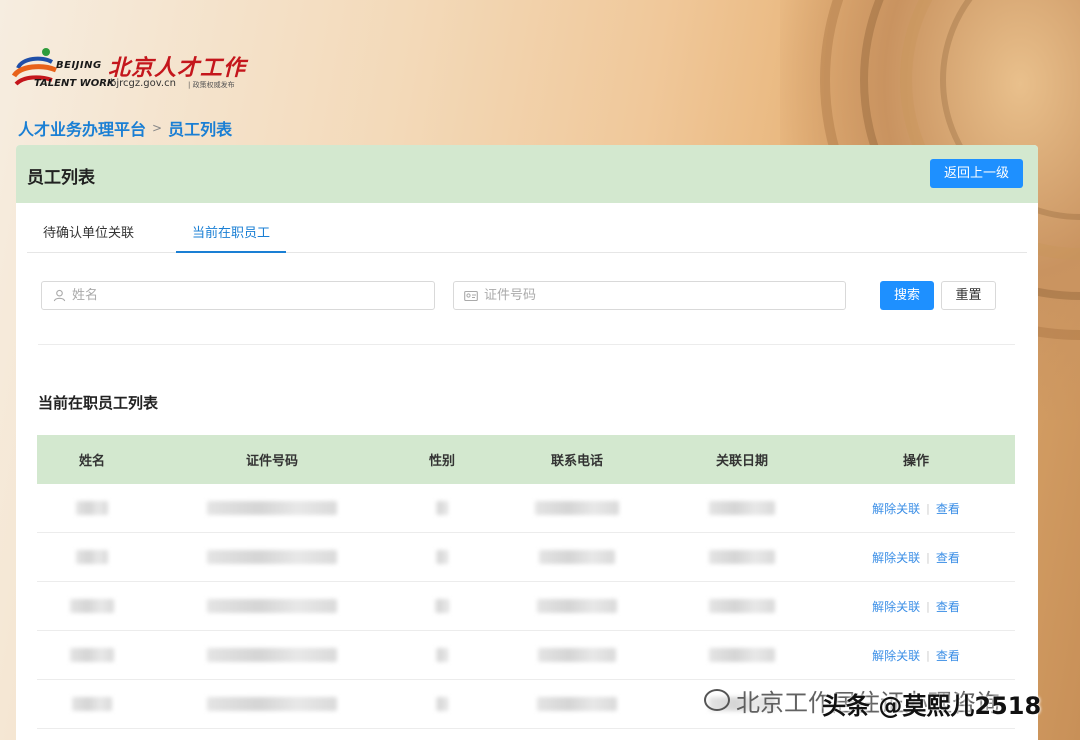 This screenshot has width=1080, height=740. Describe the element at coordinates (907, 295) in the screenshot. I see `search-button: 搜索` at that location.